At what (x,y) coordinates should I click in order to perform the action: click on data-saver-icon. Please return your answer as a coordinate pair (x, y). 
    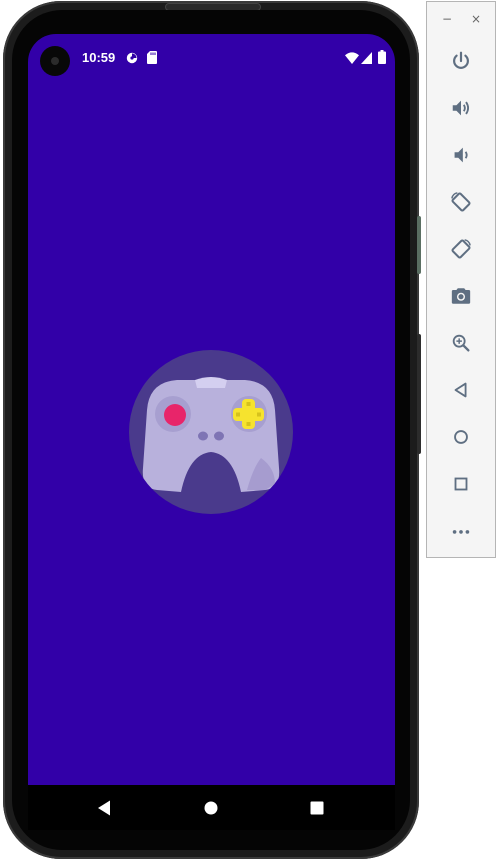
    Looking at the image, I should click on (132, 58).